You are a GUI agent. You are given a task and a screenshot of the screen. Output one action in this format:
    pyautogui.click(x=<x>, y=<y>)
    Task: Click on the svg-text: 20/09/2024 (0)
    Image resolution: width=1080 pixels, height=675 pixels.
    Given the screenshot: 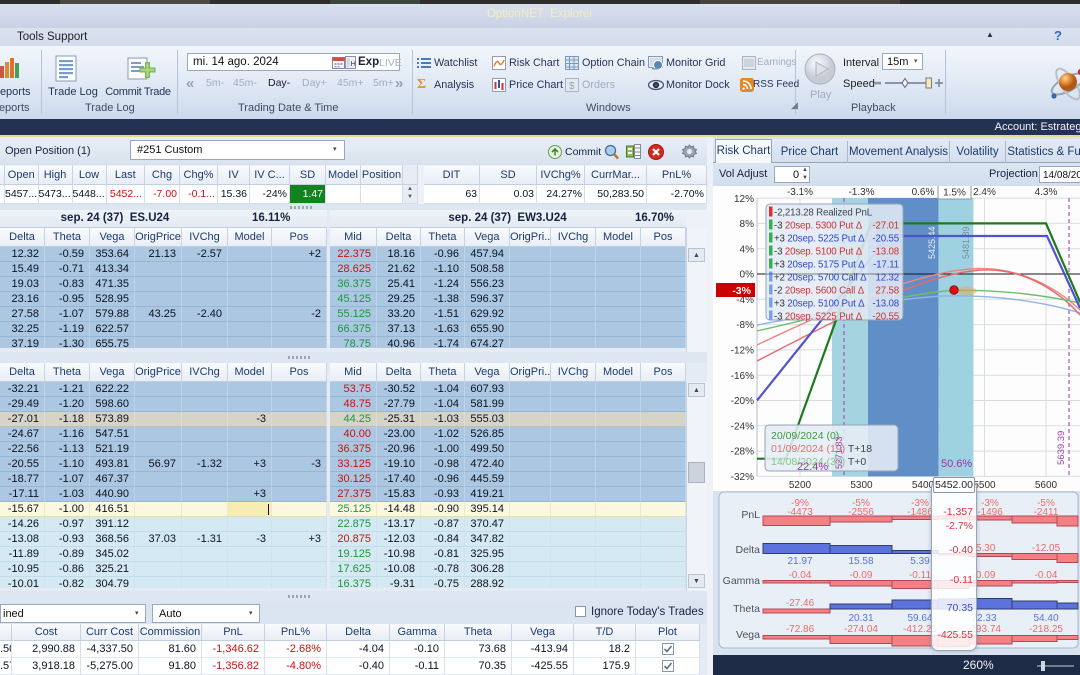 What is the action you would take?
    pyautogui.click(x=805, y=436)
    